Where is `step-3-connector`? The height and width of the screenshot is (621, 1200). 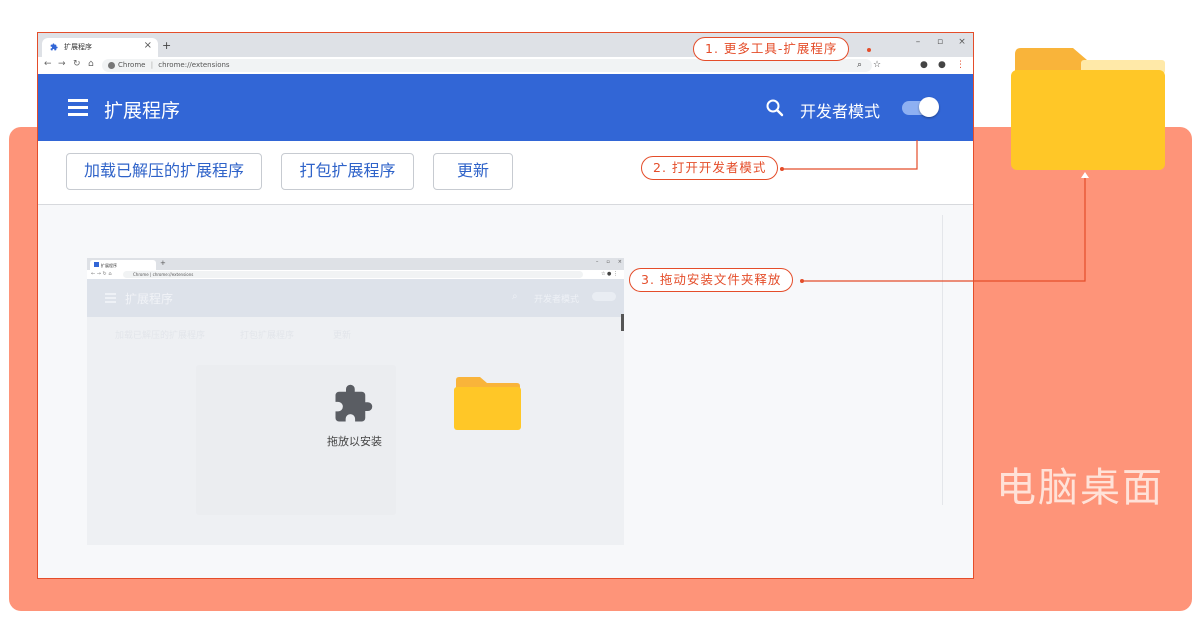 step-3-connector is located at coordinates (944, 229).